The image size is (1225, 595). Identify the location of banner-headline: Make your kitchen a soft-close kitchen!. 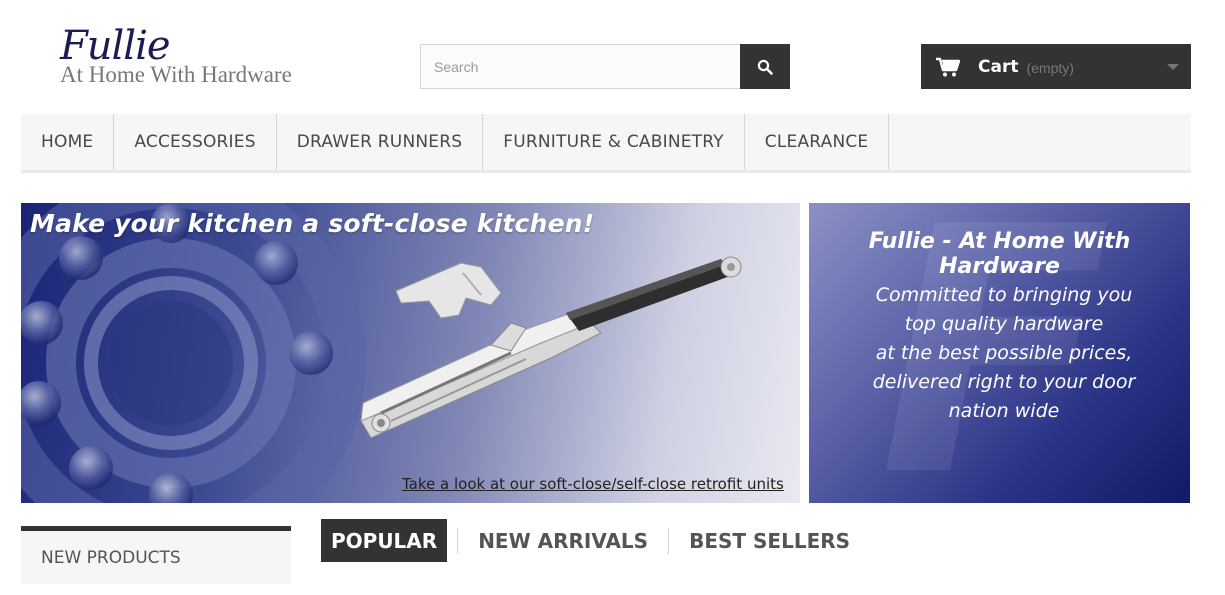
(312, 223).